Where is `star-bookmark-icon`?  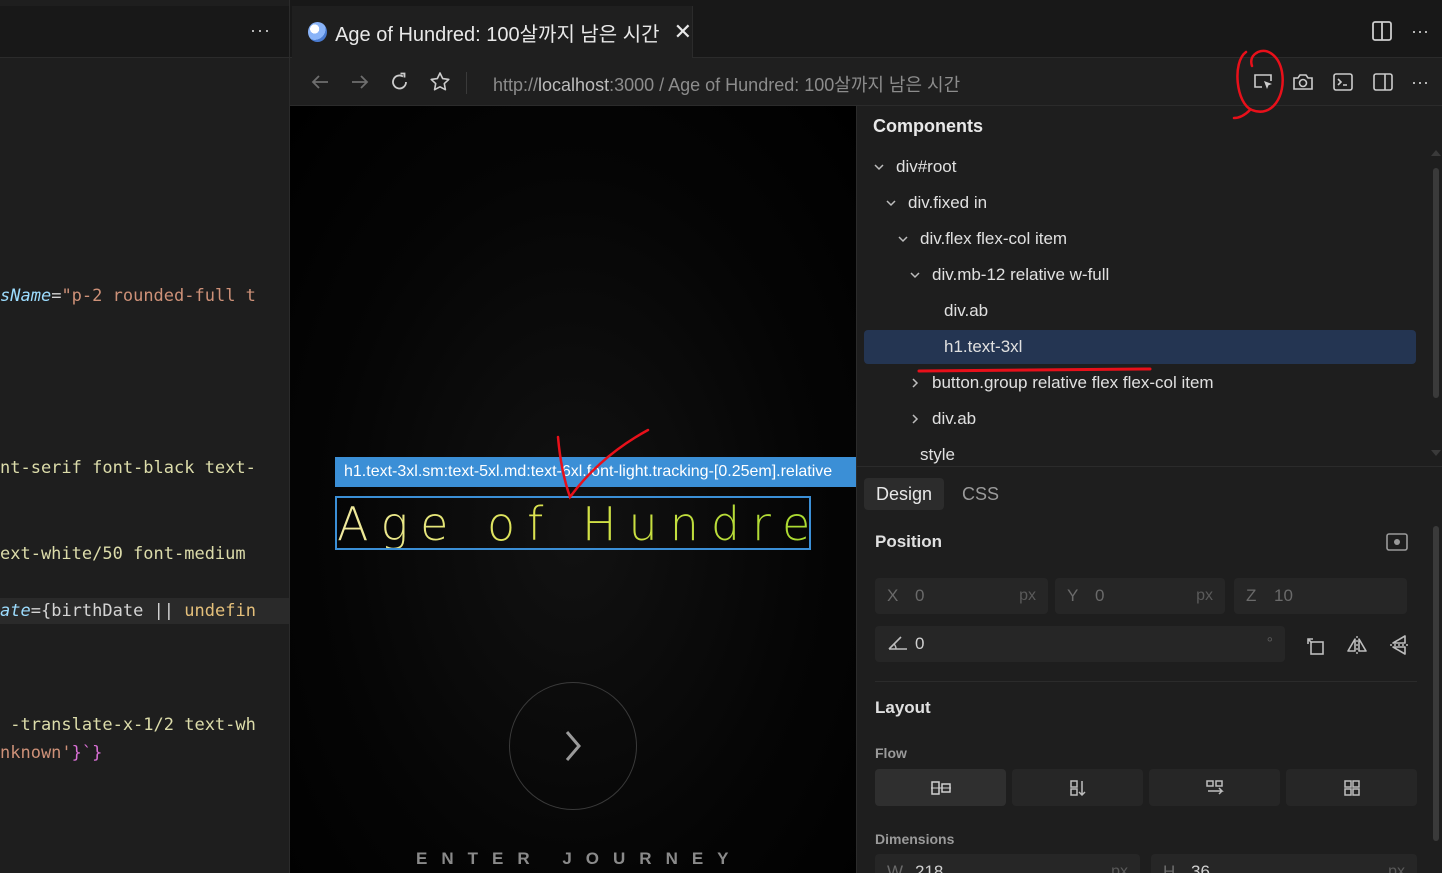
star-bookmark-icon is located at coordinates (440, 82).